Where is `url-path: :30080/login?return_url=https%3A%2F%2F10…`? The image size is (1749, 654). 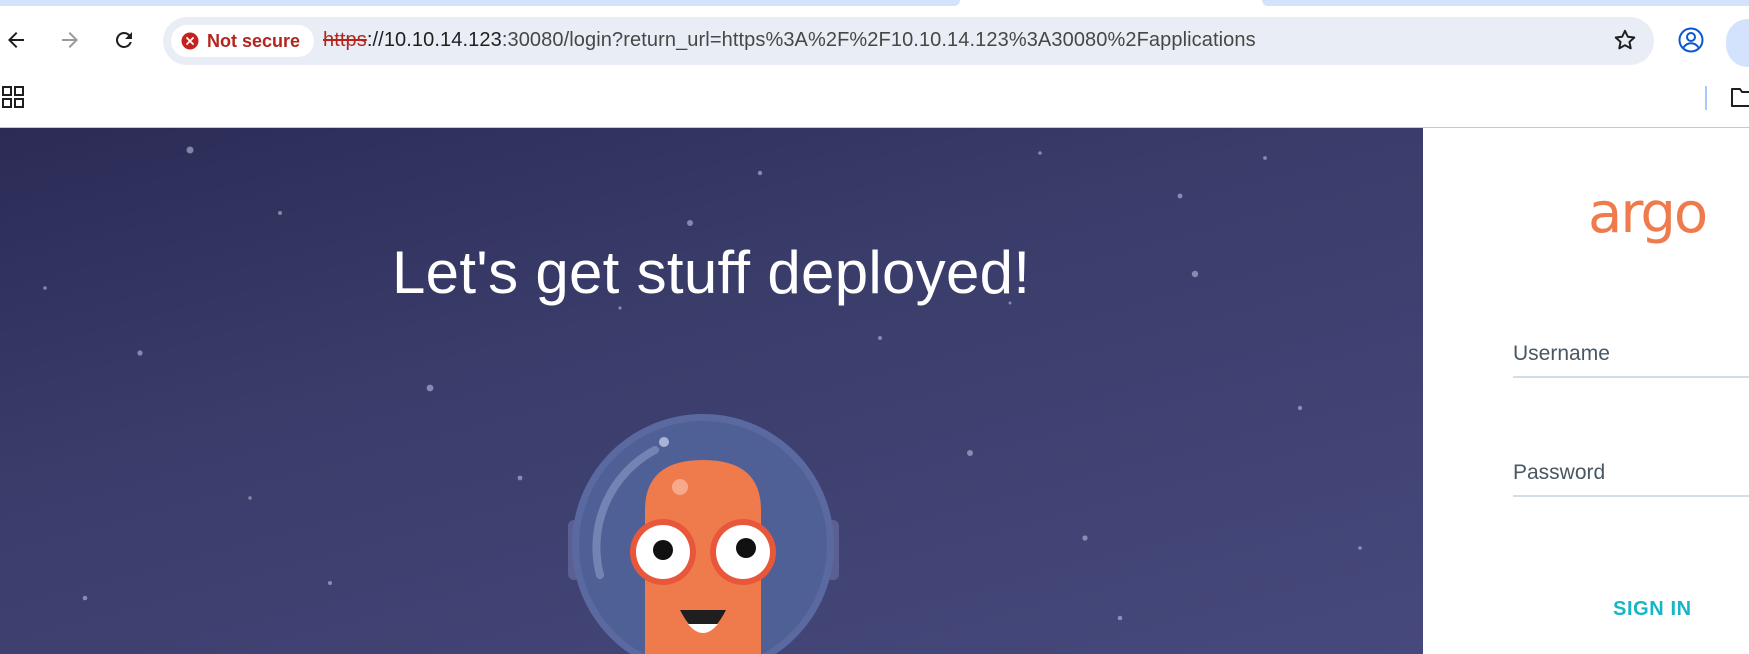 url-path: :30080/login?return_url=https%3A%2F%2F10… is located at coordinates (878, 40).